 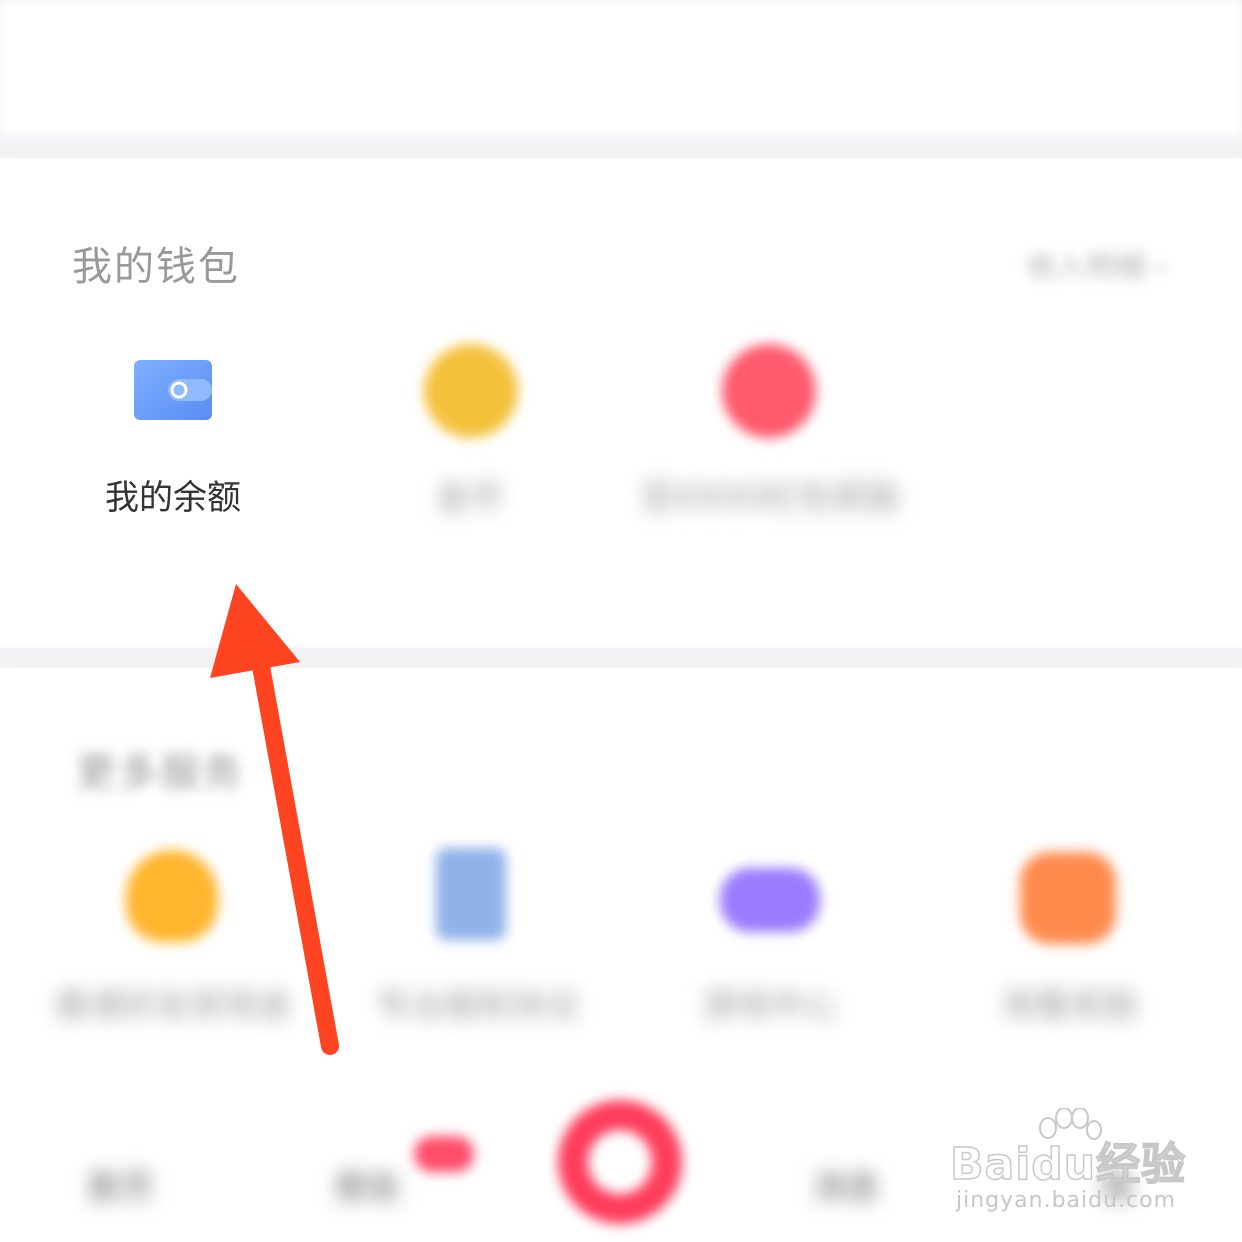 I want to click on baidu-jingyan-watermark: Baidu经验 jingyan.baidu.com, so click(x=1074, y=1165).